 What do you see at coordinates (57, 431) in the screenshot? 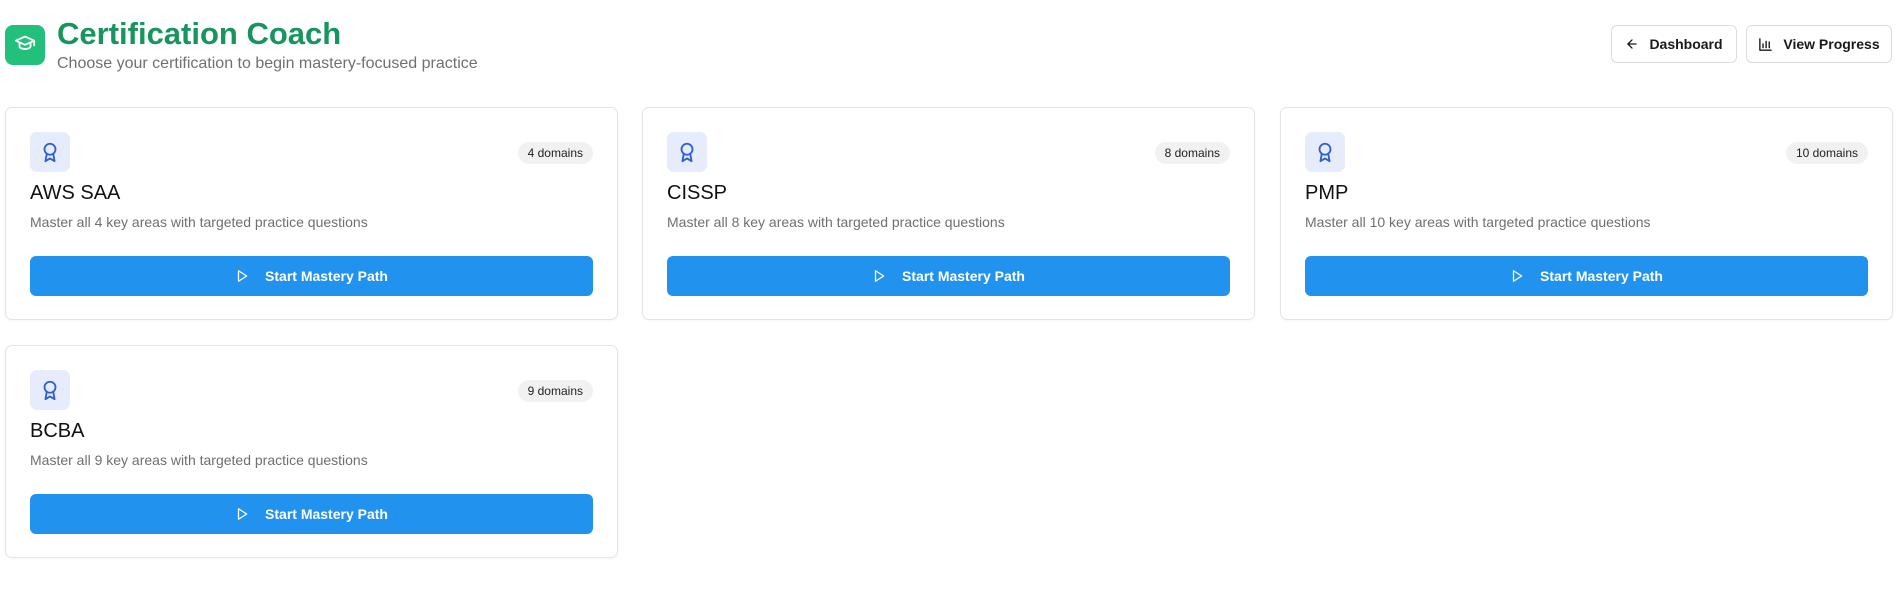
I see `certification-name: BCBA` at bounding box center [57, 431].